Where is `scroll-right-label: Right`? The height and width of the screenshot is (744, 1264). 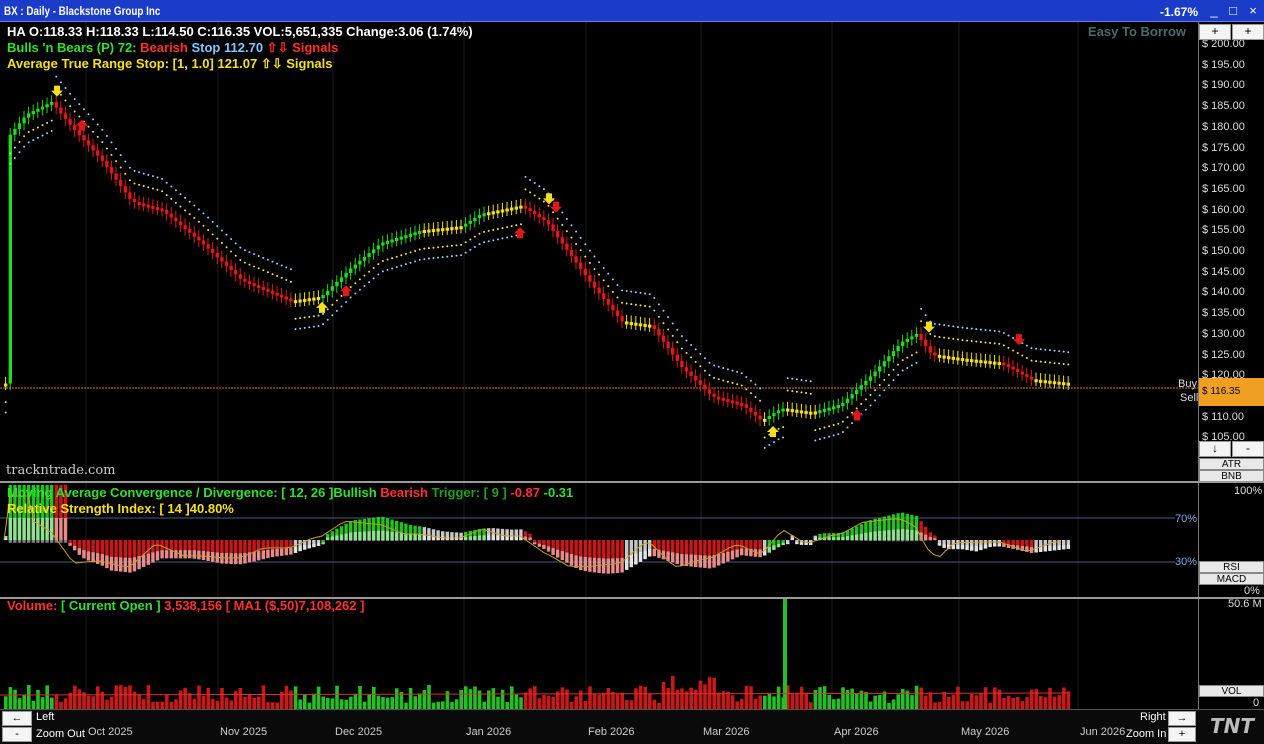 scroll-right-label: Right is located at coordinates (1153, 717).